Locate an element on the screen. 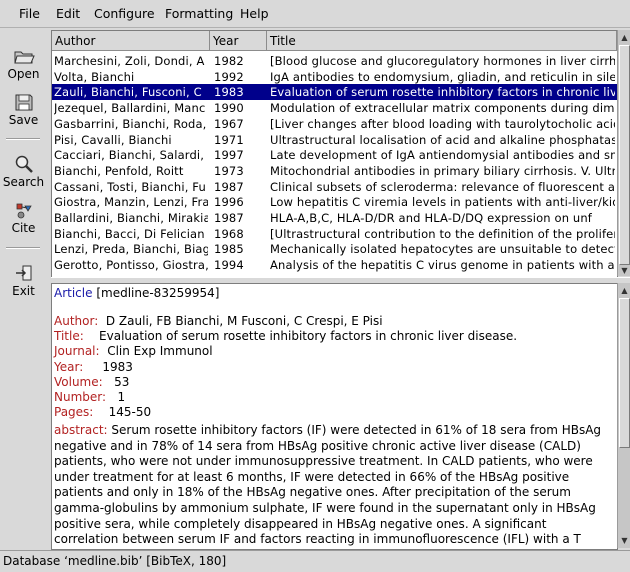  status-text: Database ‘medline.bib’ [BibTeX, 180] is located at coordinates (115, 561).